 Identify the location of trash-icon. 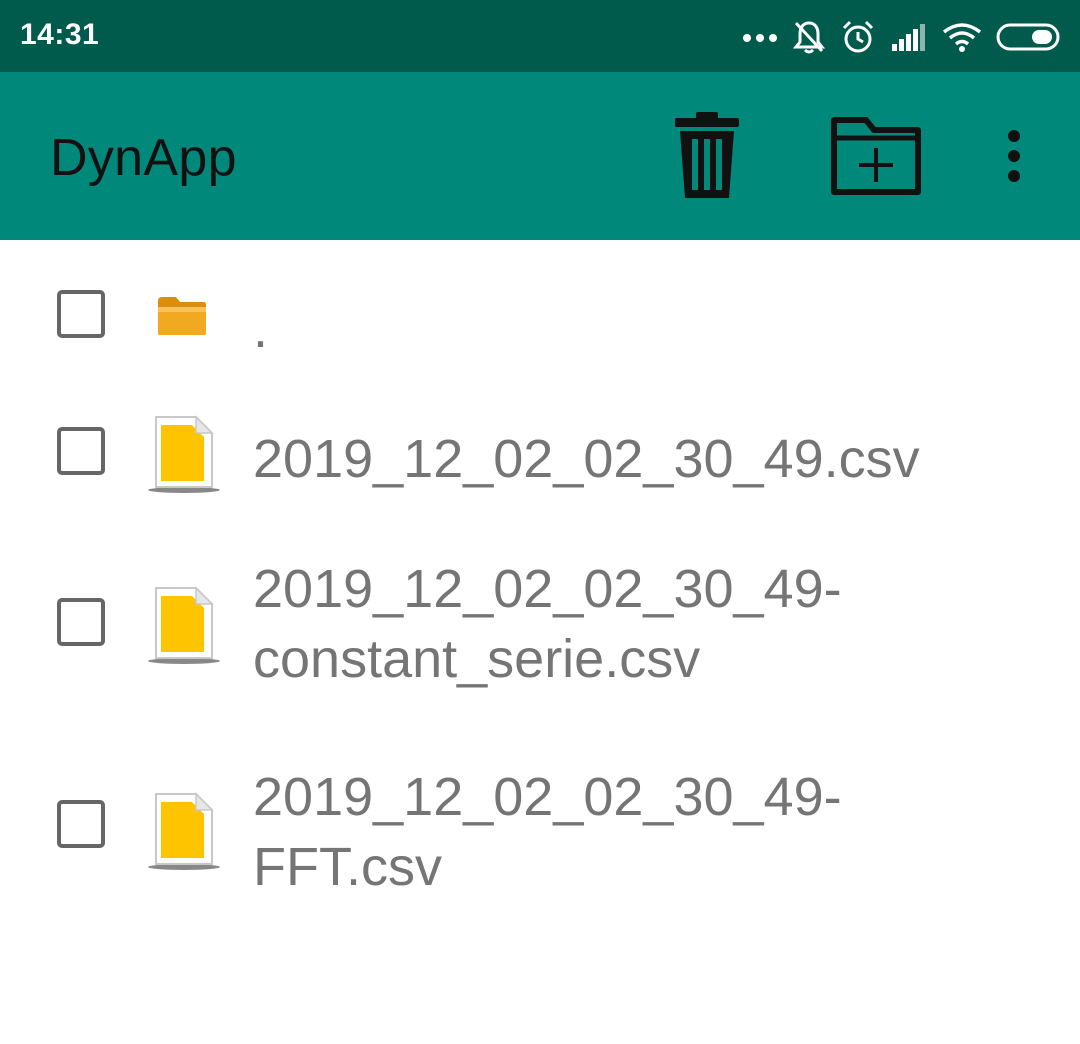
(707, 156).